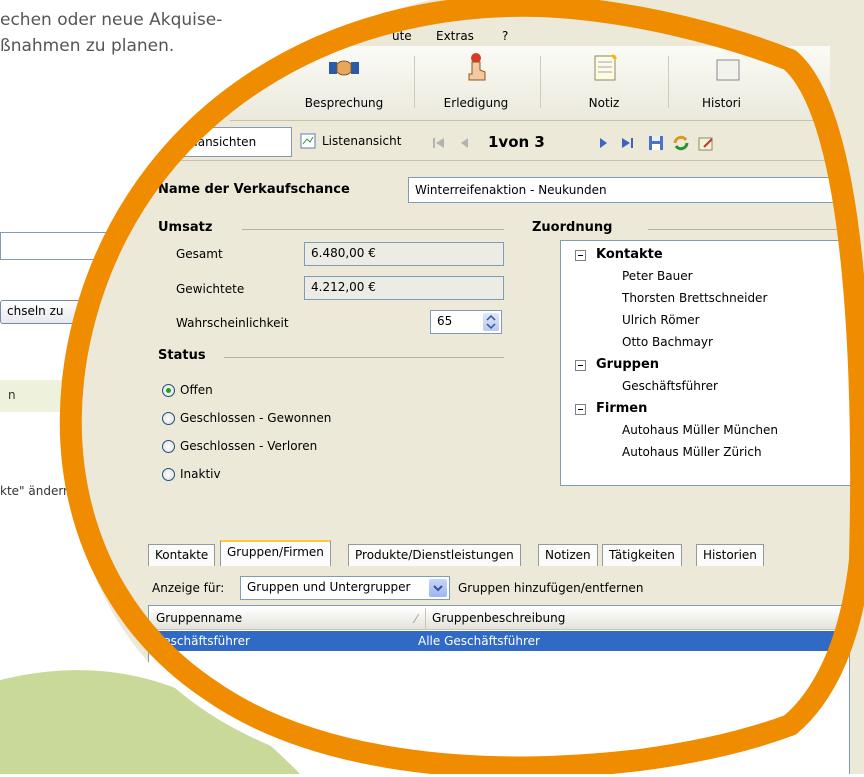  Describe the element at coordinates (87, 46) in the screenshot. I see `intro-text-line-2: ßnahmen zu planen.` at that location.